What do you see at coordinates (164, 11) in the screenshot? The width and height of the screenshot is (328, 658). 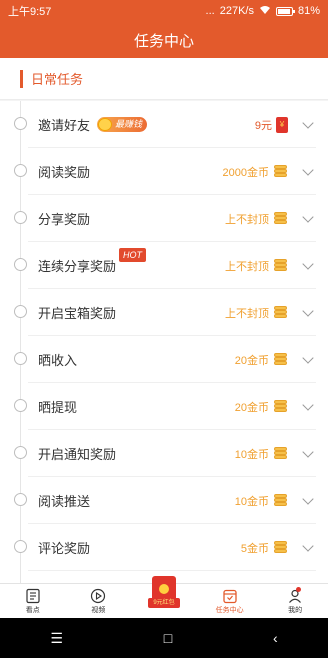 I see `status-bar: 上午9:57 ... 227K/s 81%` at bounding box center [164, 11].